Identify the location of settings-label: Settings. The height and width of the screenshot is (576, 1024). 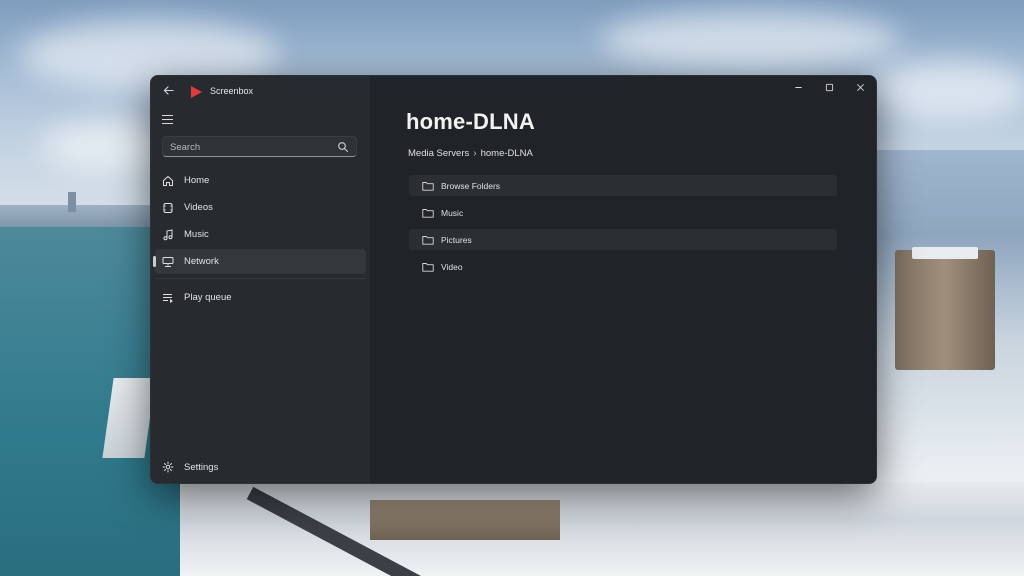
(201, 467).